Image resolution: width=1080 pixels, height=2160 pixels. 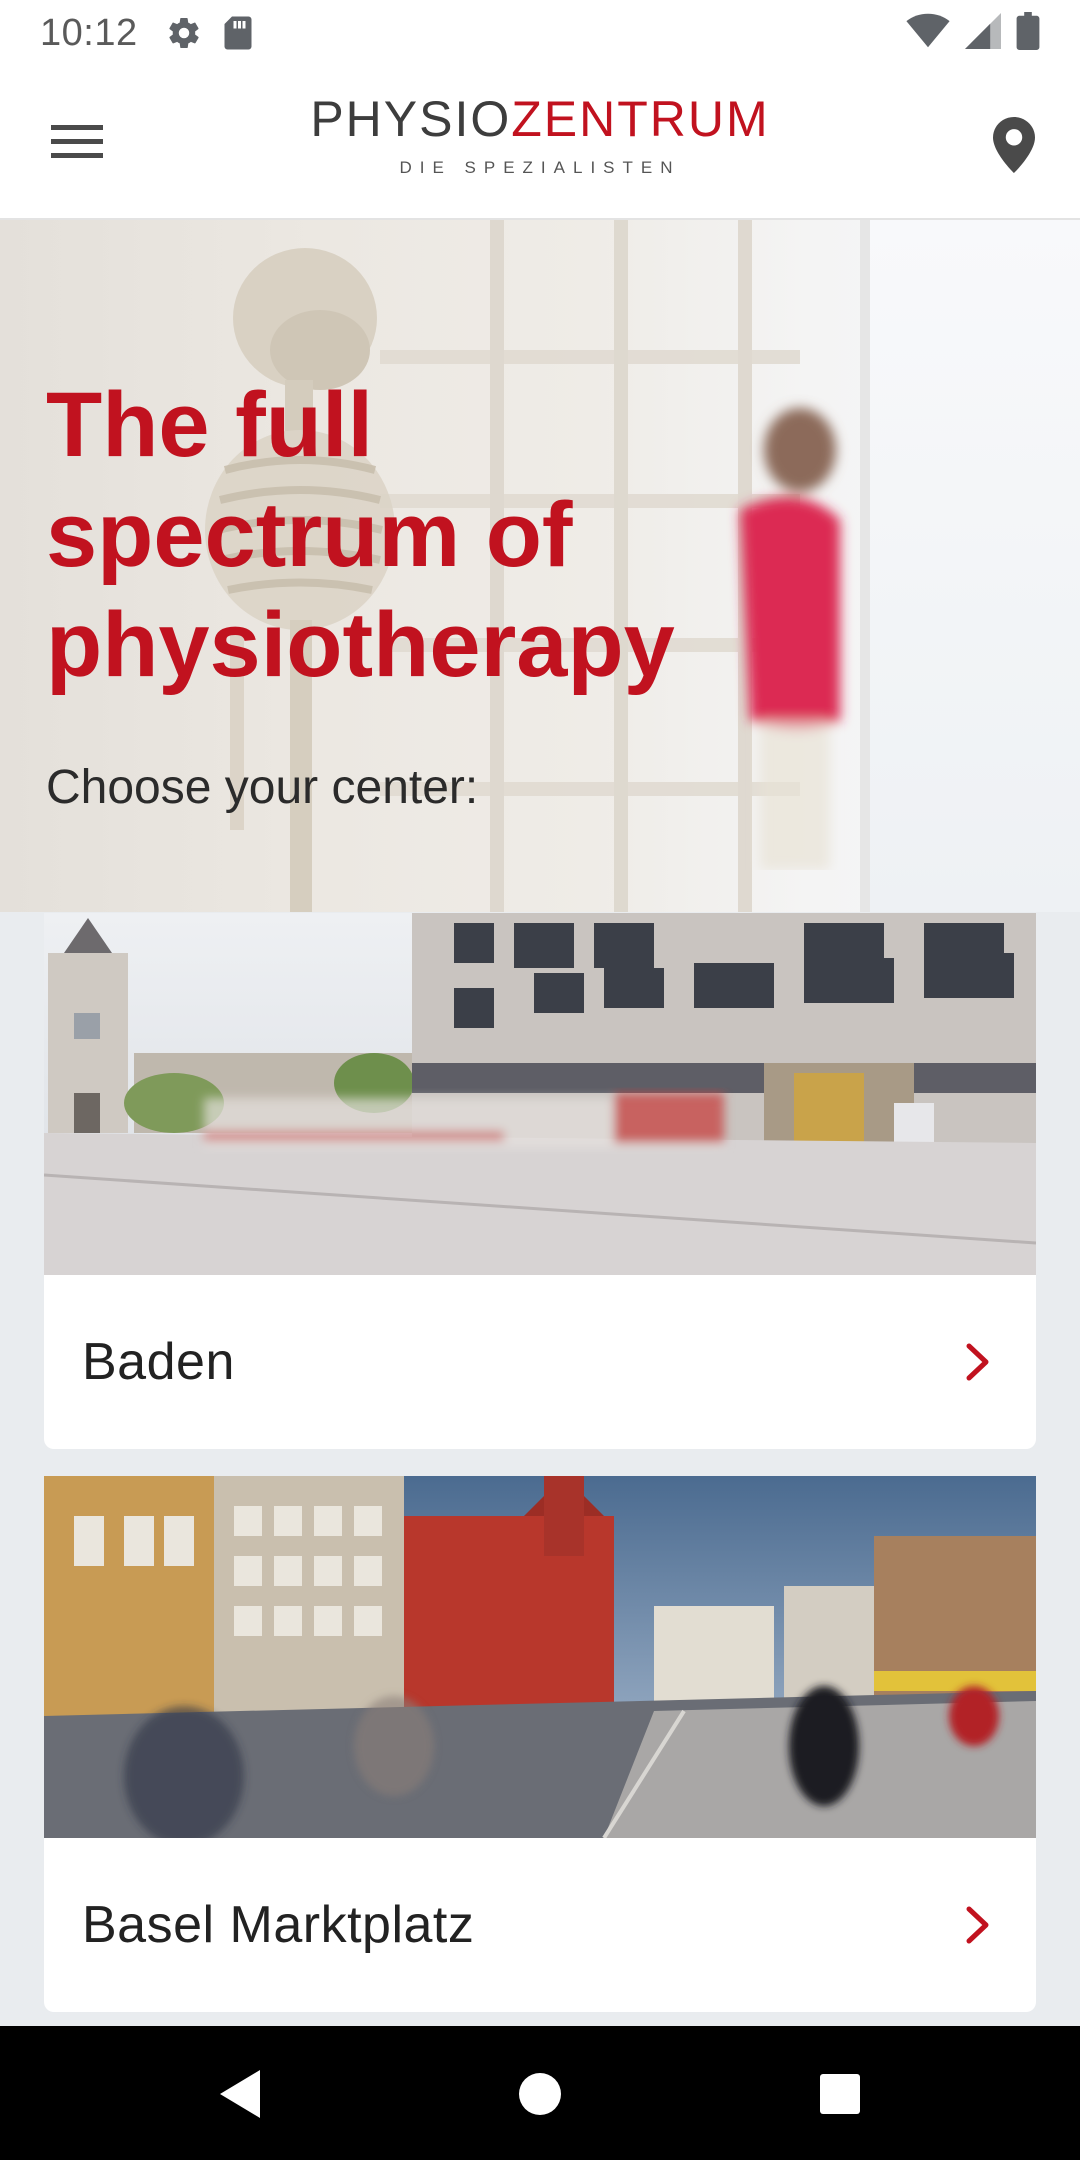 I want to click on hero-title: The full spectrum of physiotherapy, so click(x=360, y=535).